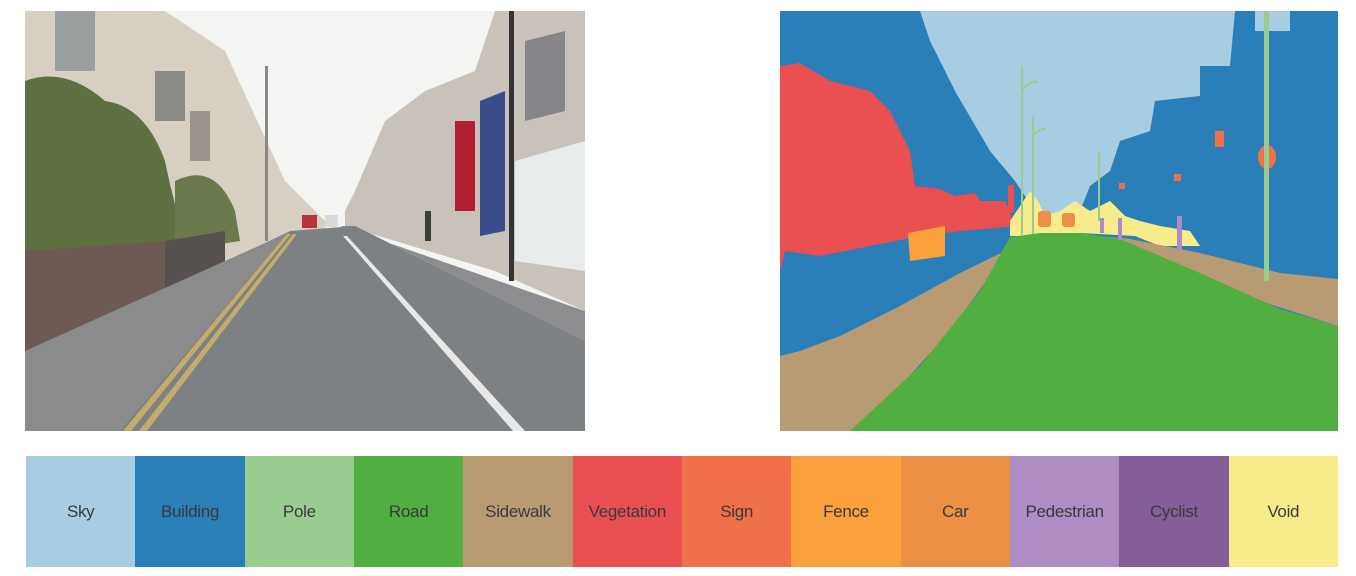  I want to click on legend-pedestrian: Pedestrian, so click(1064, 511).